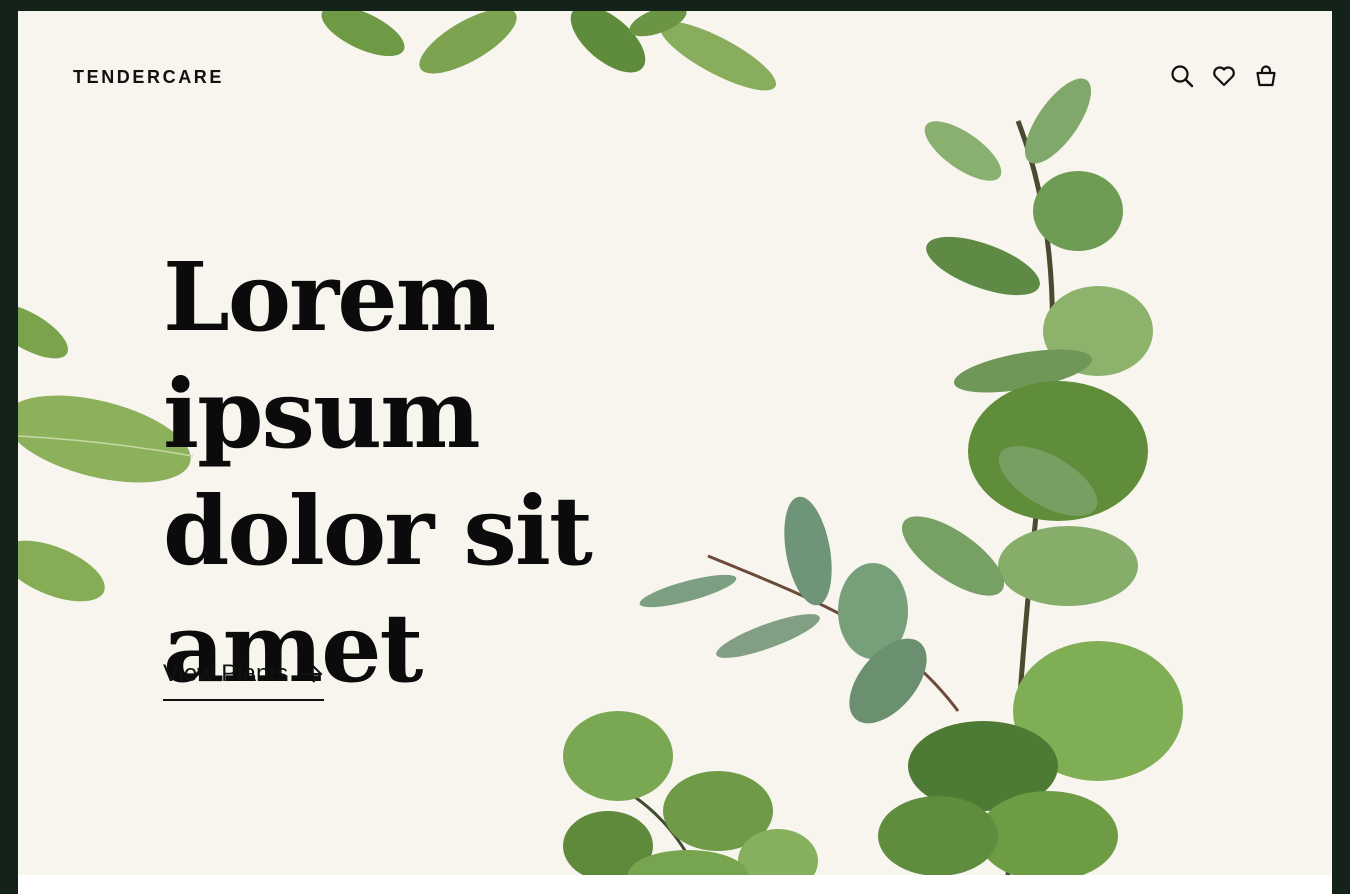  I want to click on heart-icon, so click(1224, 76).